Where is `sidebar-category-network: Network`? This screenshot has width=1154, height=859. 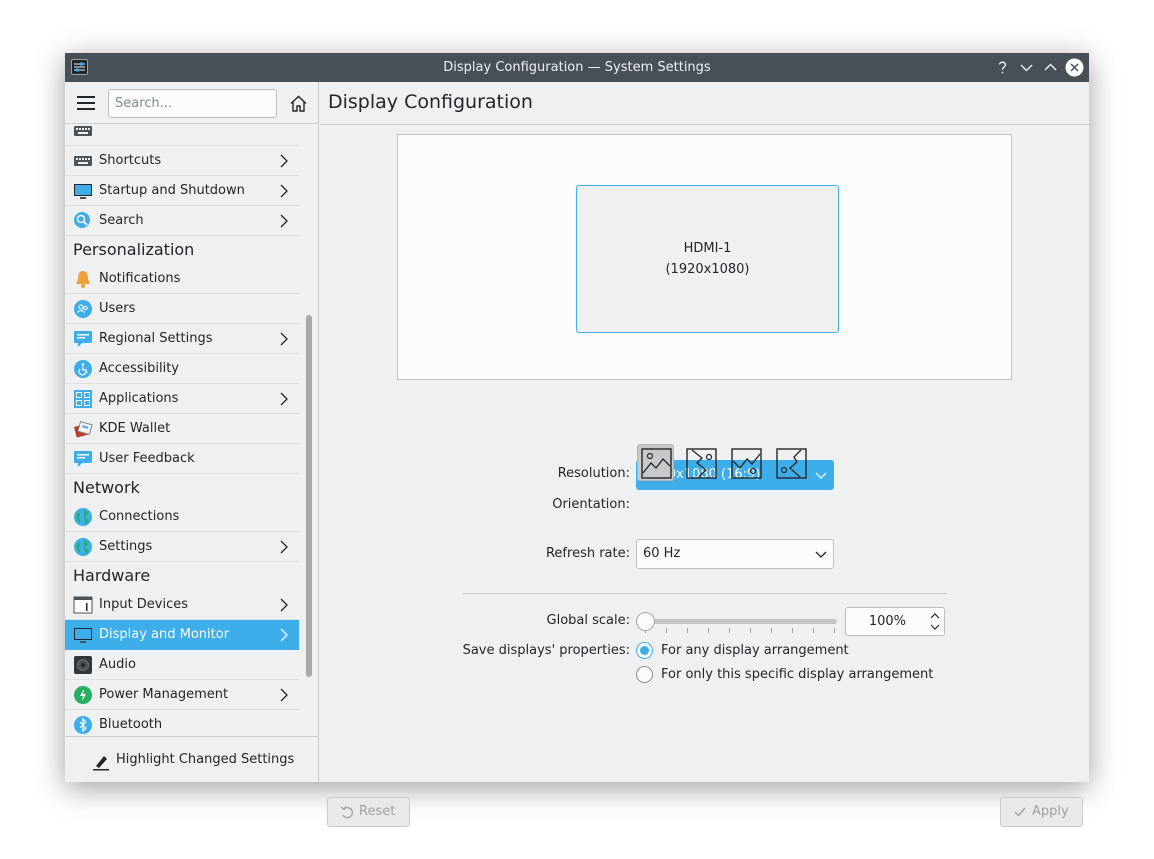 sidebar-category-network: Network is located at coordinates (106, 487).